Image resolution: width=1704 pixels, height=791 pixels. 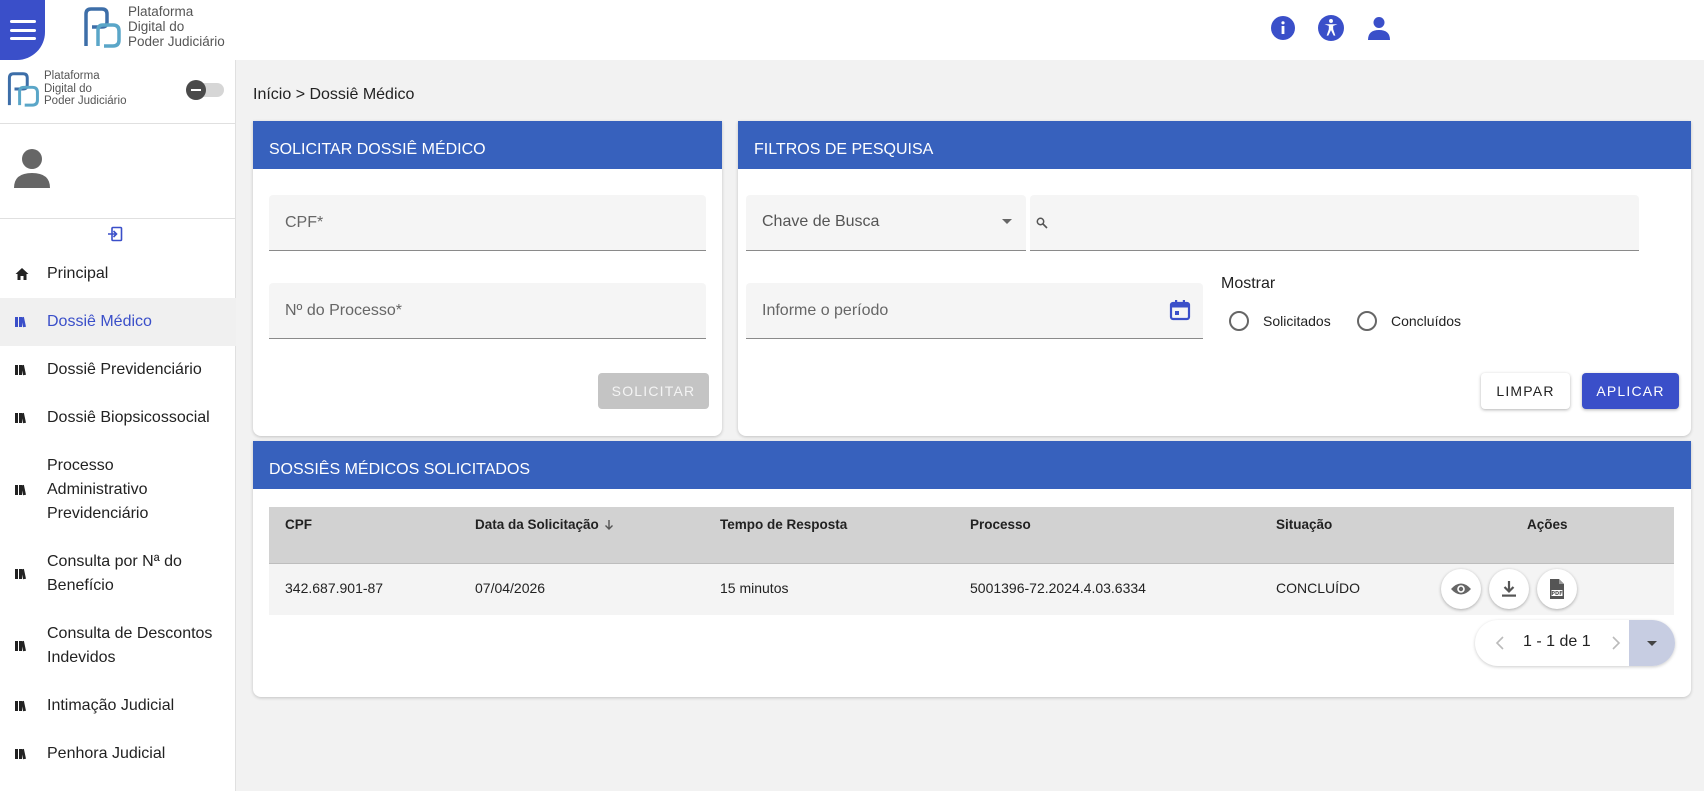 I want to click on column-header-response-time: Tempo de Resposta, so click(x=783, y=524).